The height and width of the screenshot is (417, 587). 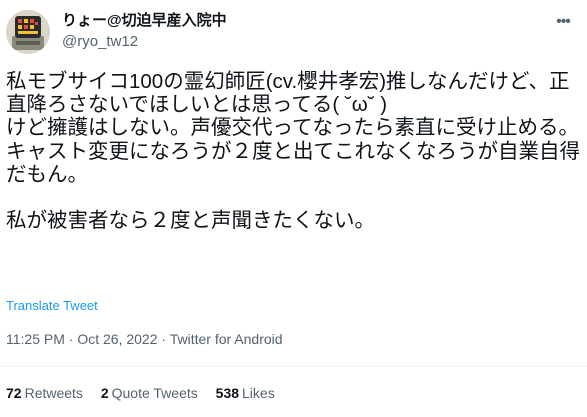 I want to click on more-options-button: •••, so click(x=563, y=22).